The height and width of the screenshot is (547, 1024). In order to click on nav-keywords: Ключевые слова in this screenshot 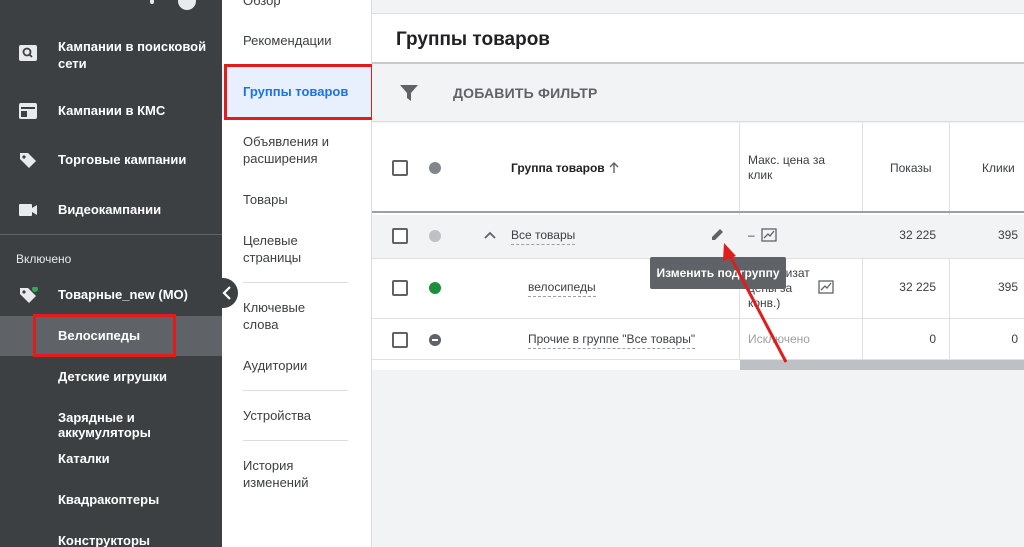, I will do `click(297, 317)`.